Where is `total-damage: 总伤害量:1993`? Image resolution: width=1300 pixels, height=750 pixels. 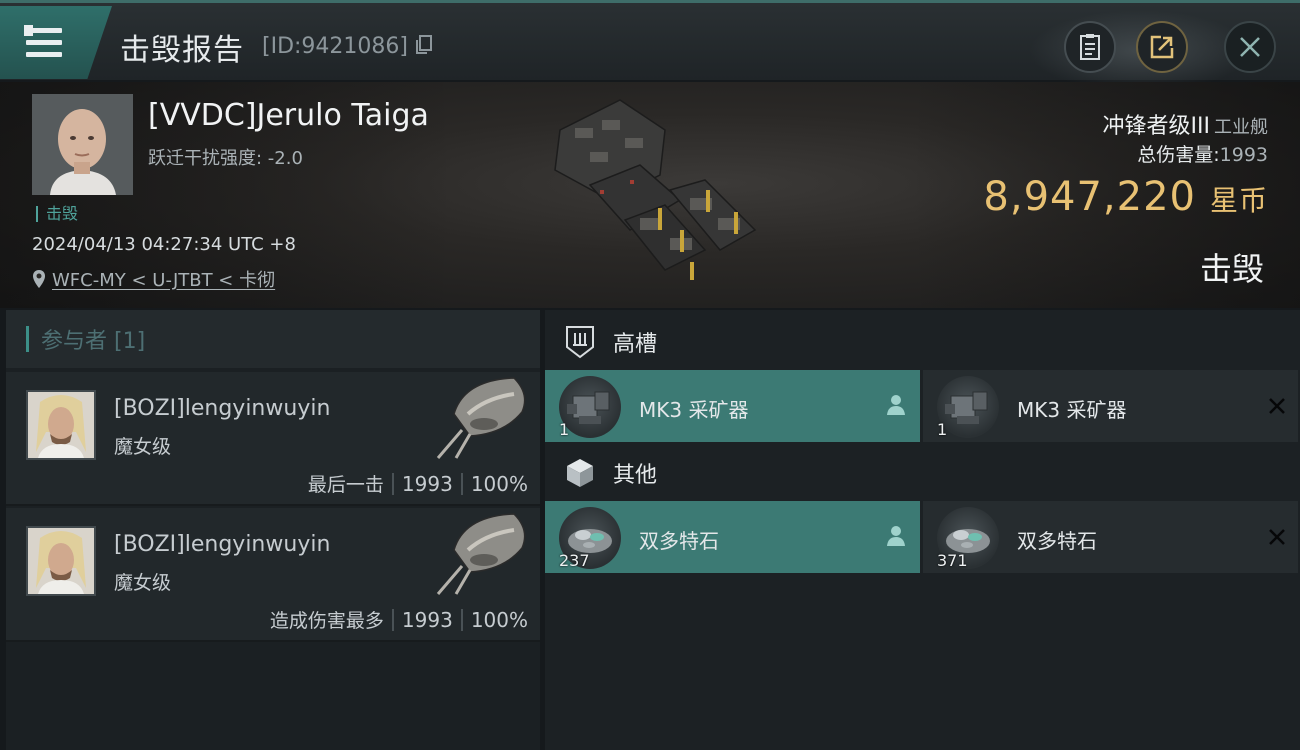
total-damage: 总伤害量:1993 is located at coordinates (1202, 153).